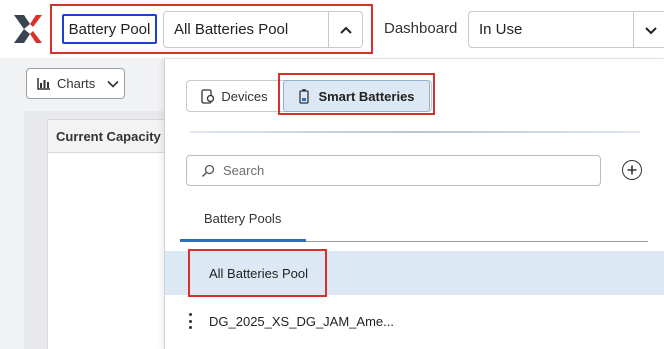  What do you see at coordinates (421, 28) in the screenshot?
I see `dashboard-label: Dashboard` at bounding box center [421, 28].